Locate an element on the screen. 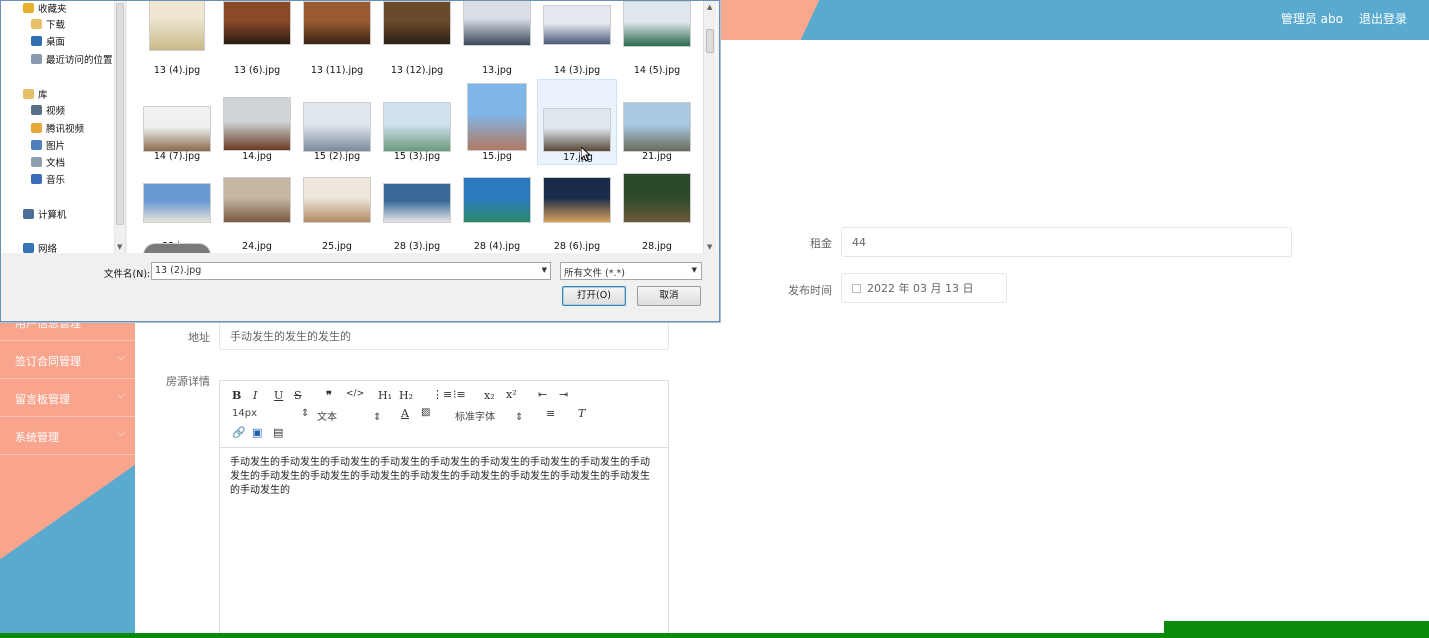 The height and width of the screenshot is (638, 1429). file-name: 28.jpg is located at coordinates (657, 246).